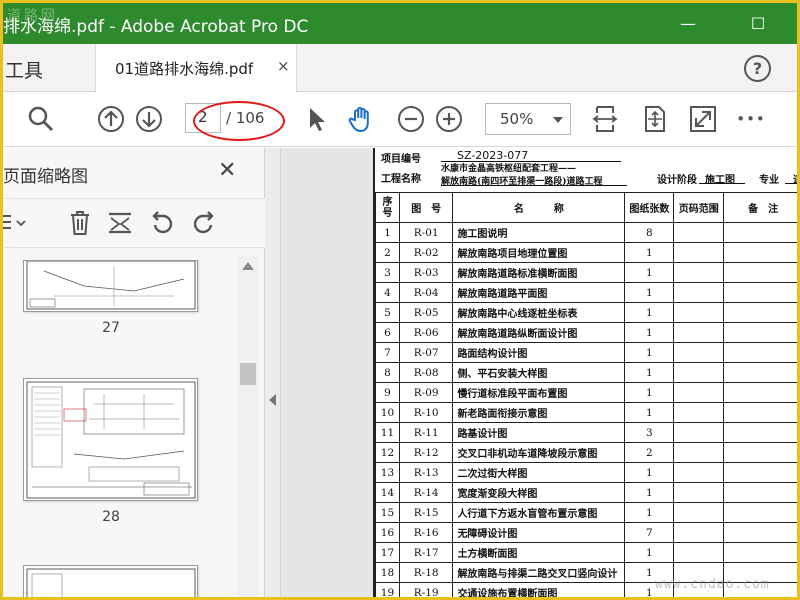  What do you see at coordinates (426, 412) in the screenshot?
I see `drawing-code: R-10` at bounding box center [426, 412].